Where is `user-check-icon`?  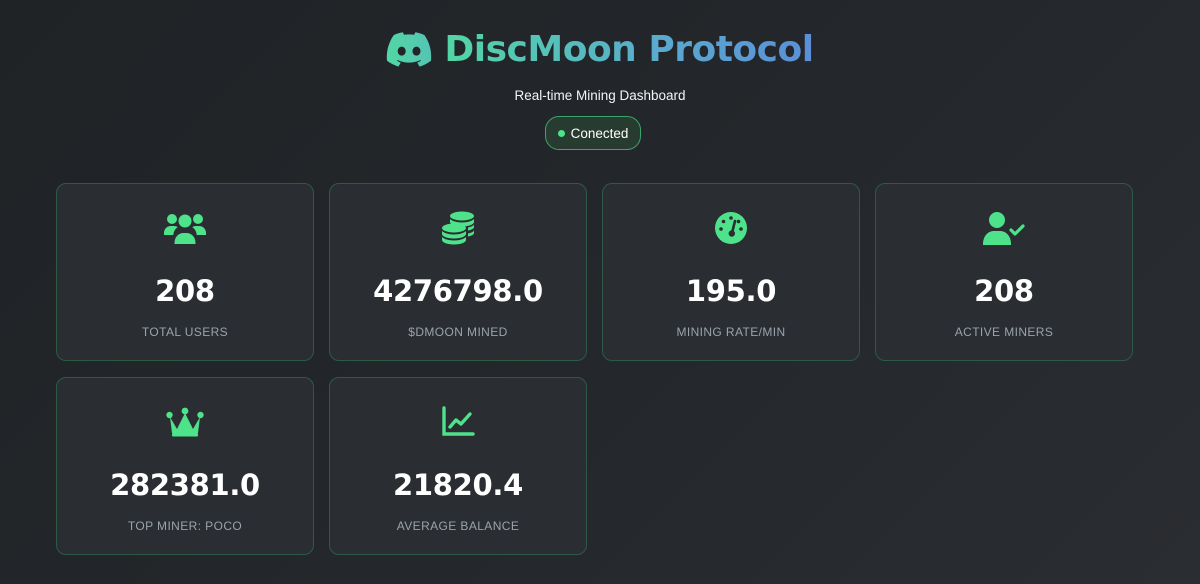 user-check-icon is located at coordinates (1004, 228).